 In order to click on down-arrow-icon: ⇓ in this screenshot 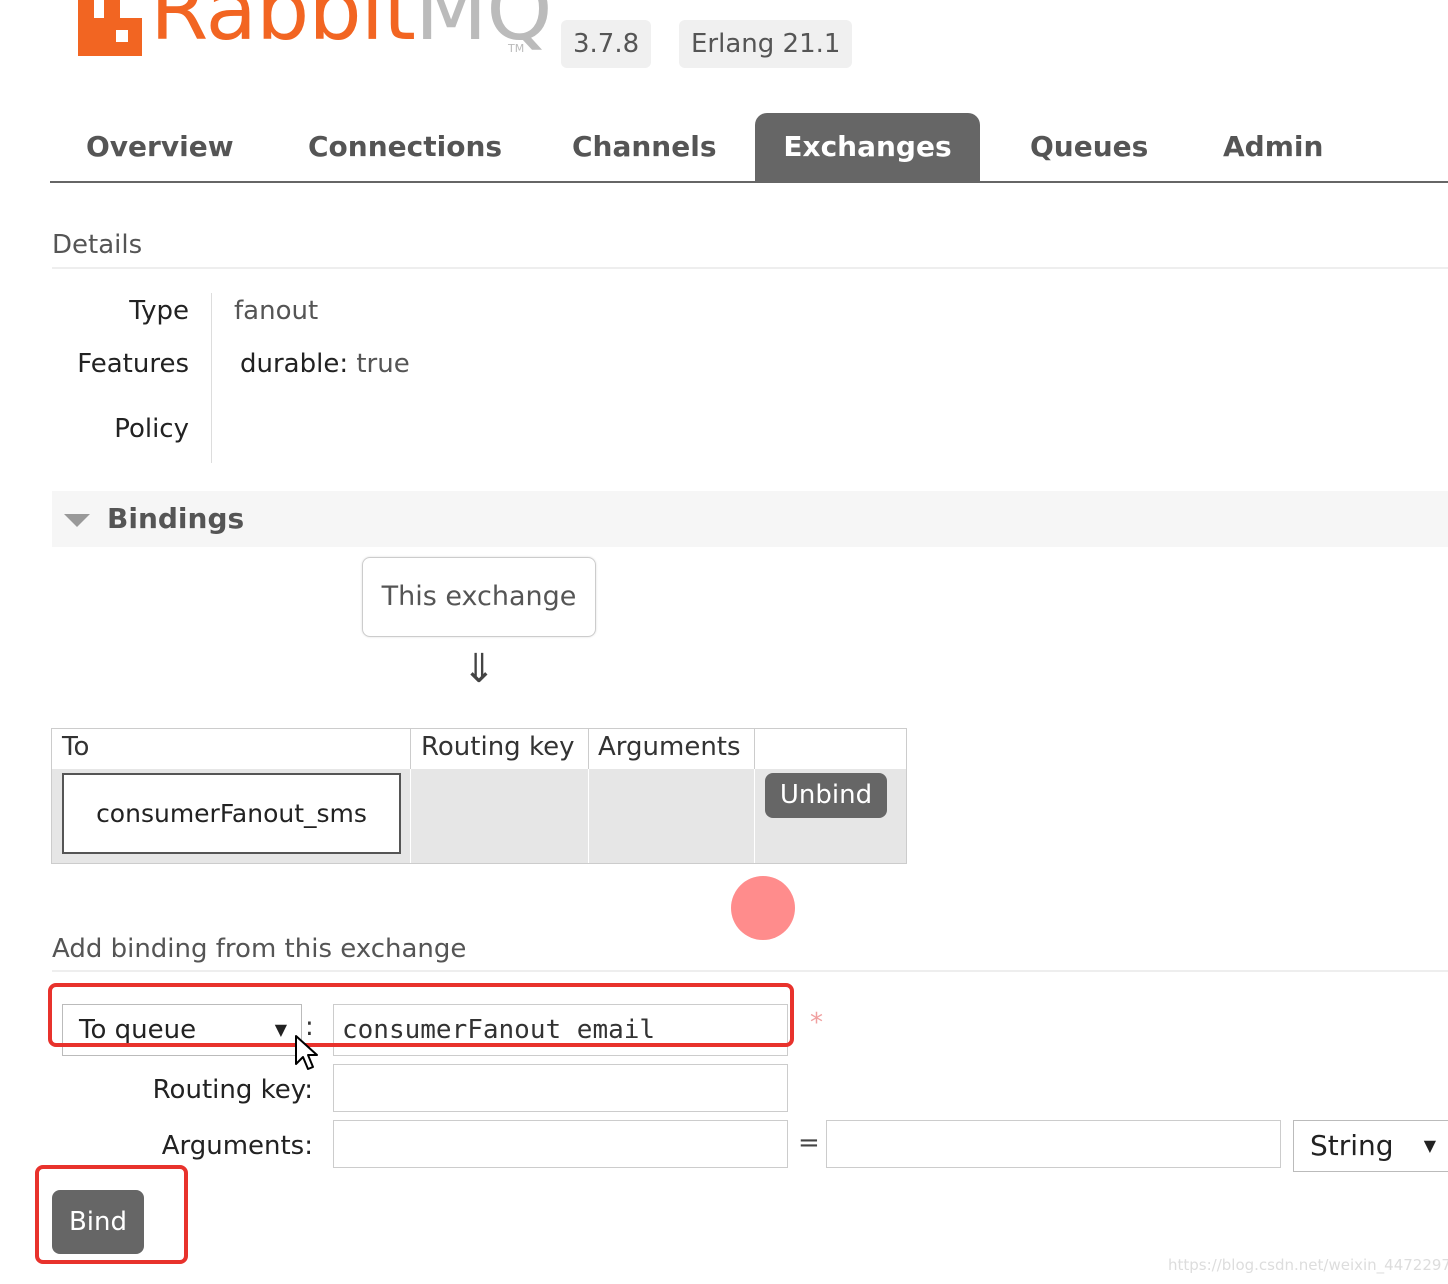, I will do `click(479, 669)`.